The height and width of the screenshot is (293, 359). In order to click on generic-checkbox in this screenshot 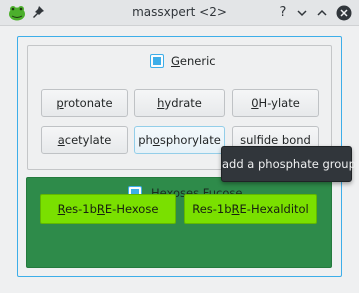, I will do `click(157, 61)`.